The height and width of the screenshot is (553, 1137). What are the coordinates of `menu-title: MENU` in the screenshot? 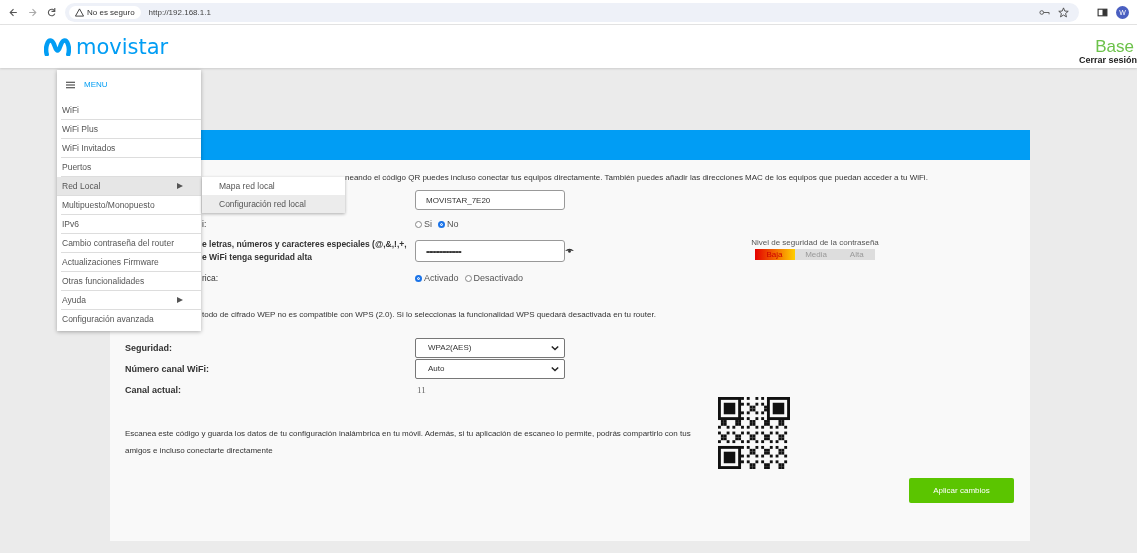 It's located at (96, 84).